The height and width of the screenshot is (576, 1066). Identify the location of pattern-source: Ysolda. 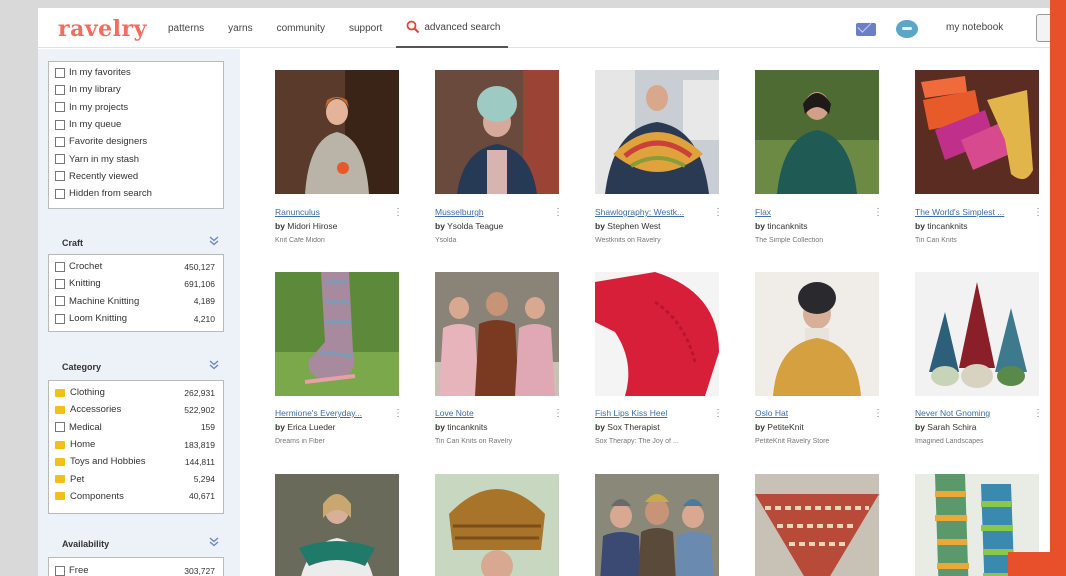
(495, 240).